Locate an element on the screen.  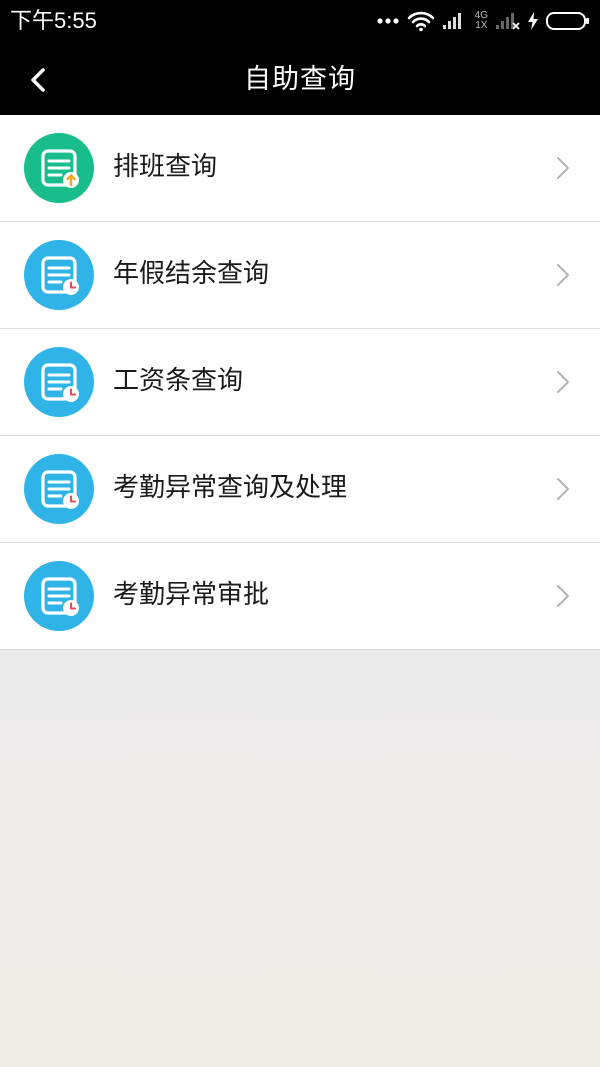
network-1x-label: 1X is located at coordinates (481, 25).